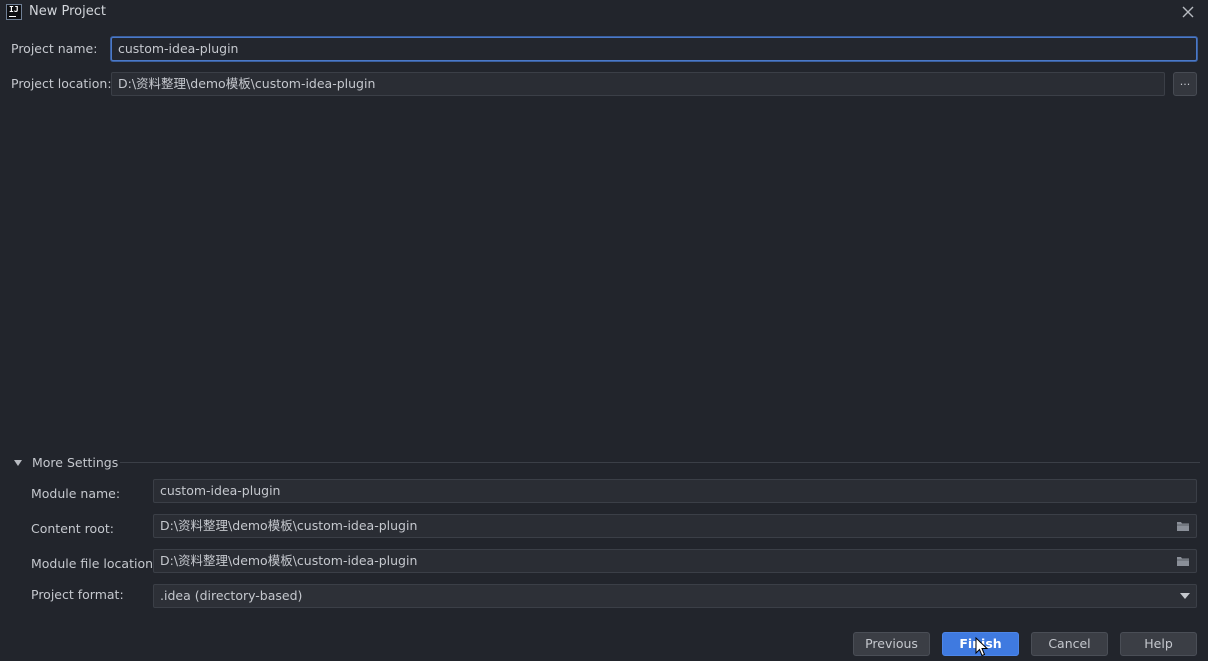  What do you see at coordinates (289, 560) in the screenshot?
I see `module-file-location-value: D:\资料整理\demo模板\custom-idea-plugin` at bounding box center [289, 560].